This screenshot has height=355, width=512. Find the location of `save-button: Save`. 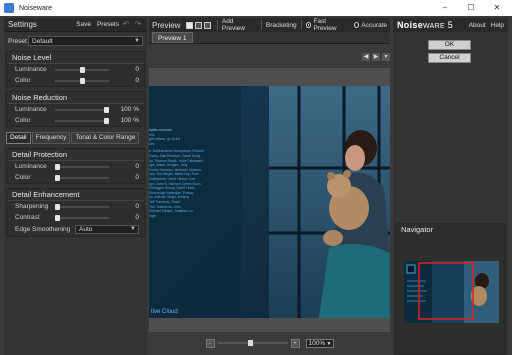

save-button: Save is located at coordinates (83, 24).